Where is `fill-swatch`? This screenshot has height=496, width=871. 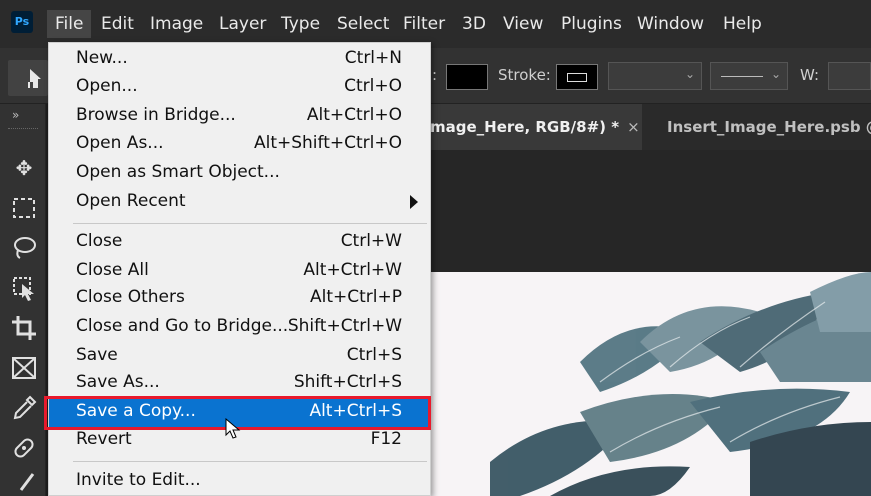 fill-swatch is located at coordinates (467, 77).